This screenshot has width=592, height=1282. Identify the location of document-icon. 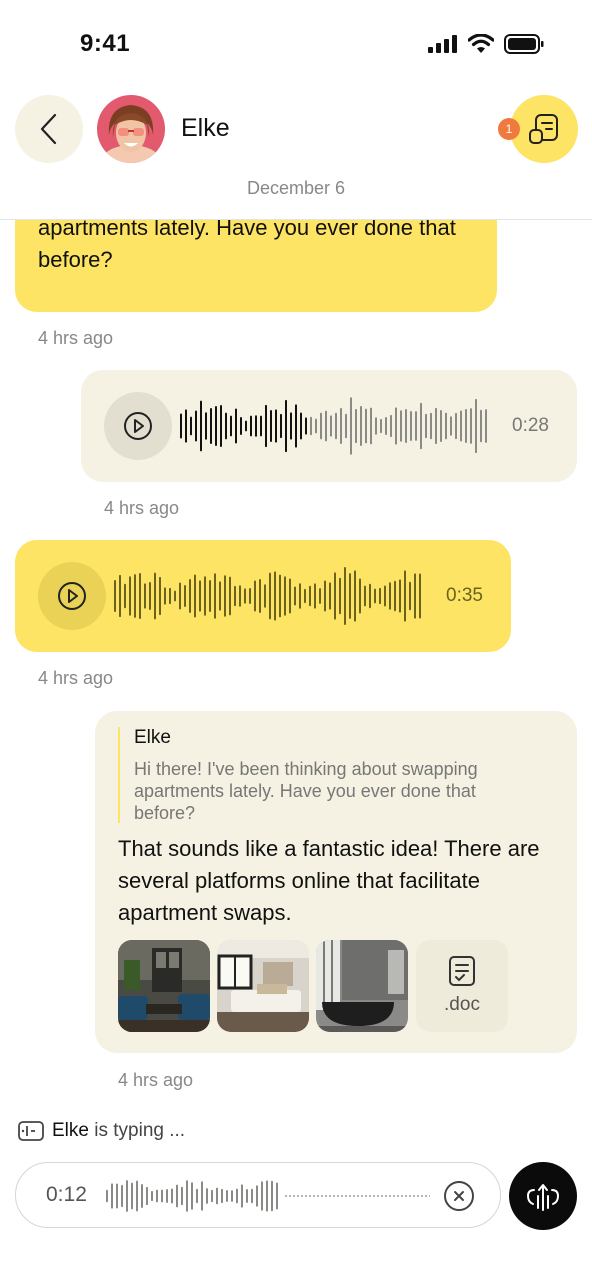
(543, 129).